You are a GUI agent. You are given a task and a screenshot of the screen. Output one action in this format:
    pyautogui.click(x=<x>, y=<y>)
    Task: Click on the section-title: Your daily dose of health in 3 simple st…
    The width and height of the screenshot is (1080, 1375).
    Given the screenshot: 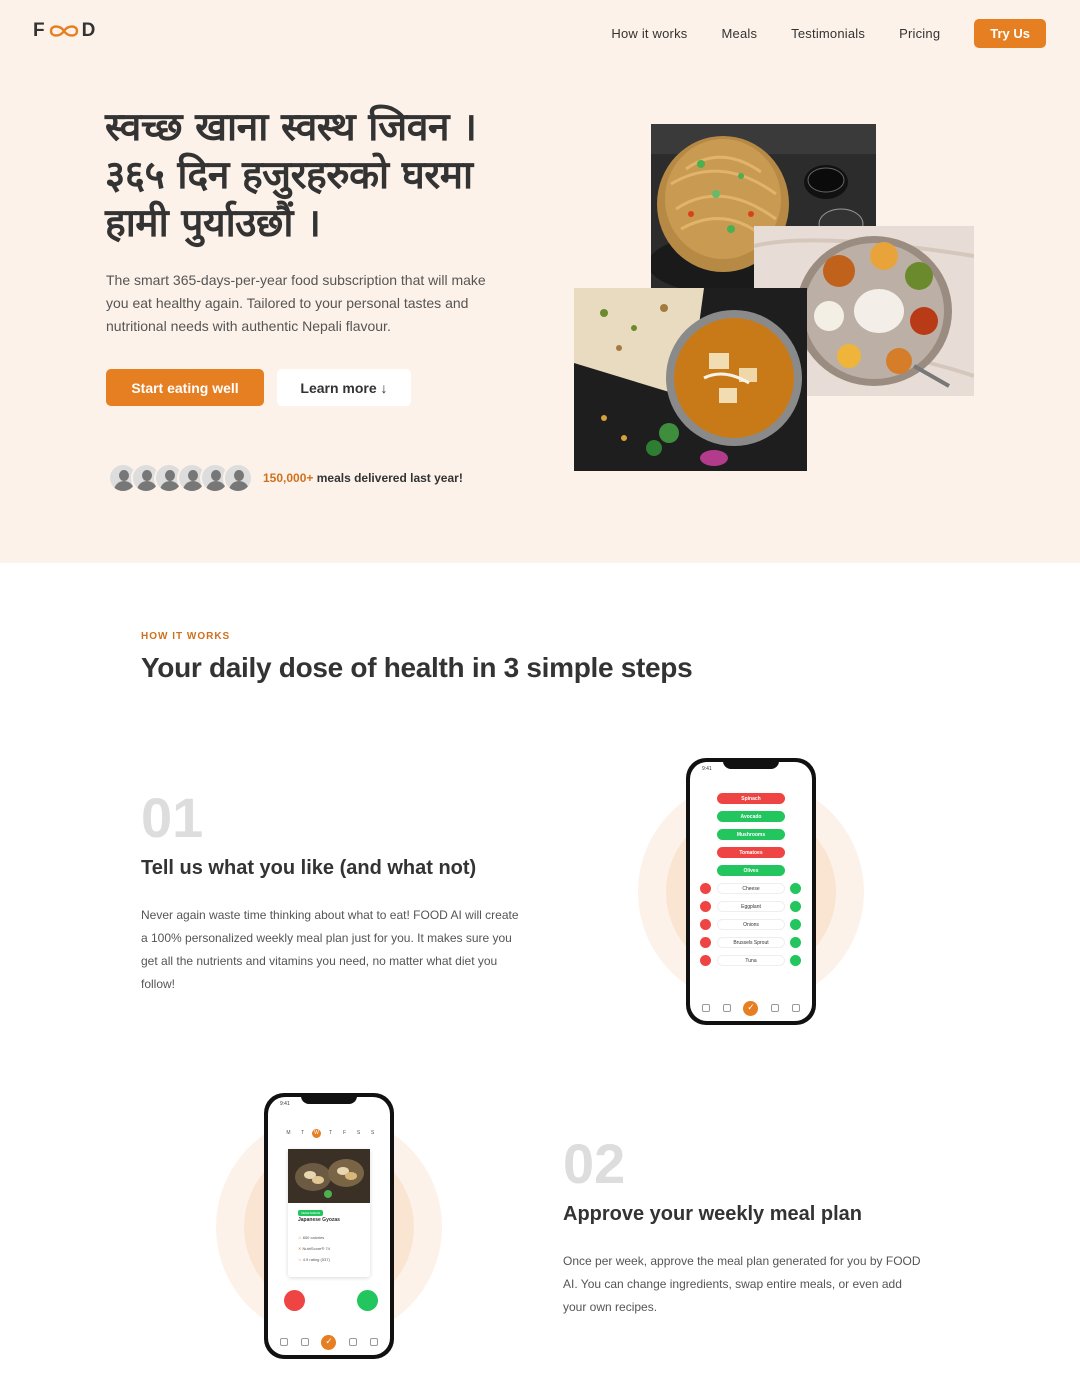 What is the action you would take?
    pyautogui.click(x=417, y=667)
    